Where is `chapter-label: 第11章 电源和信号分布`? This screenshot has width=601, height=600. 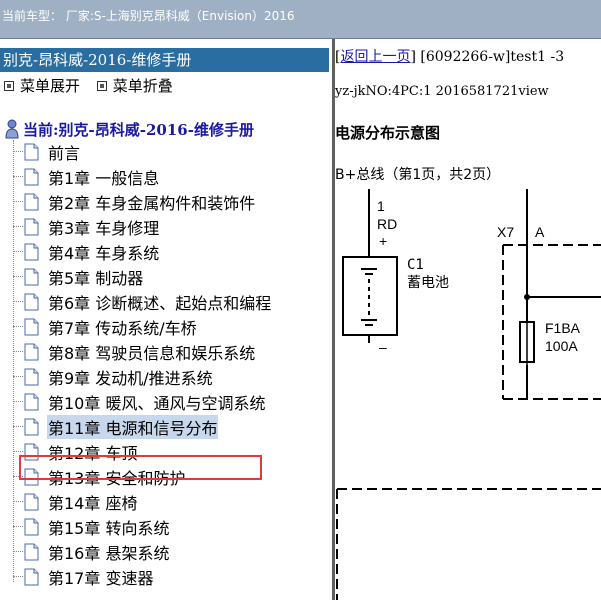
chapter-label: 第11章 电源和信号分布 is located at coordinates (133, 426).